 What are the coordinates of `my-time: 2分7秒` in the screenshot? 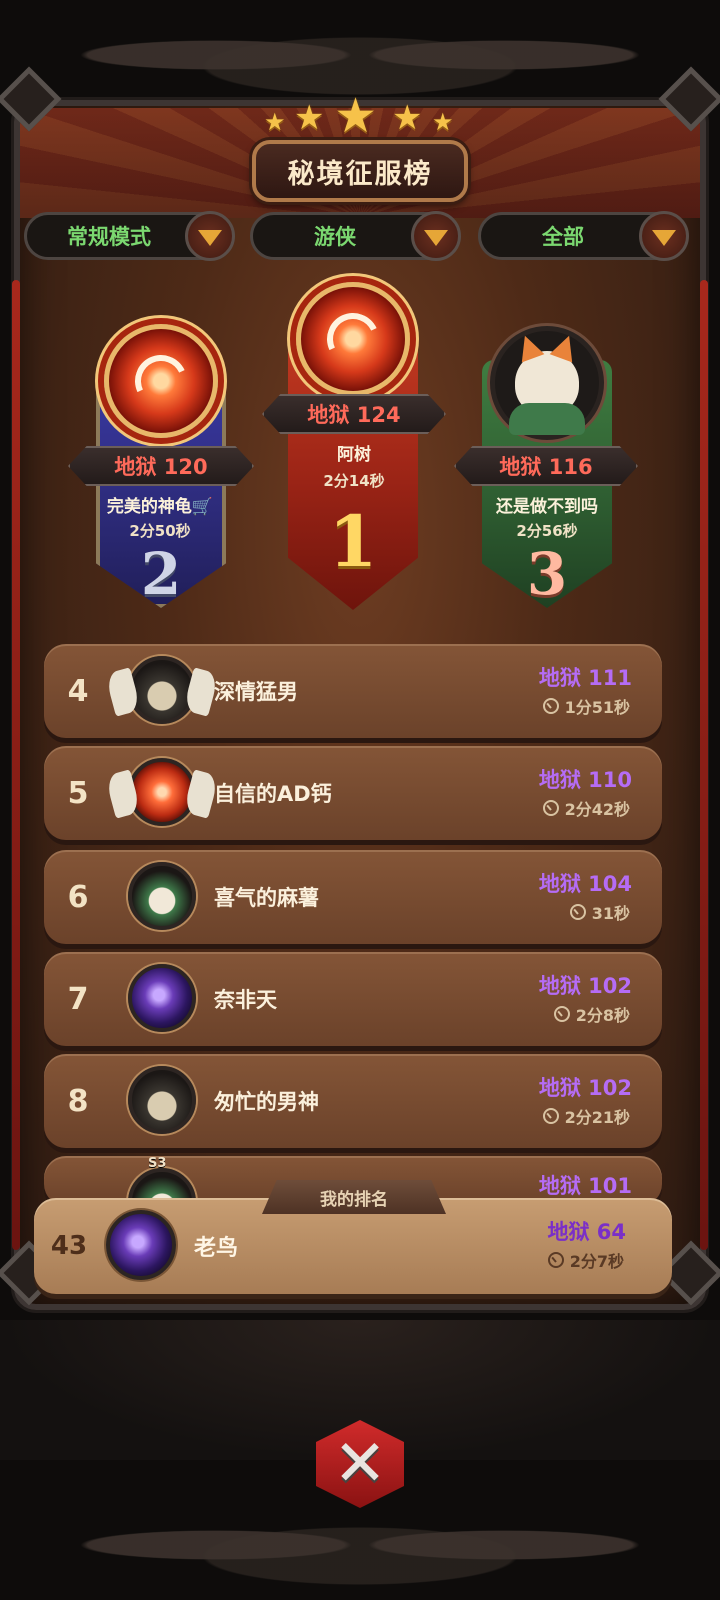 It's located at (585, 1260).